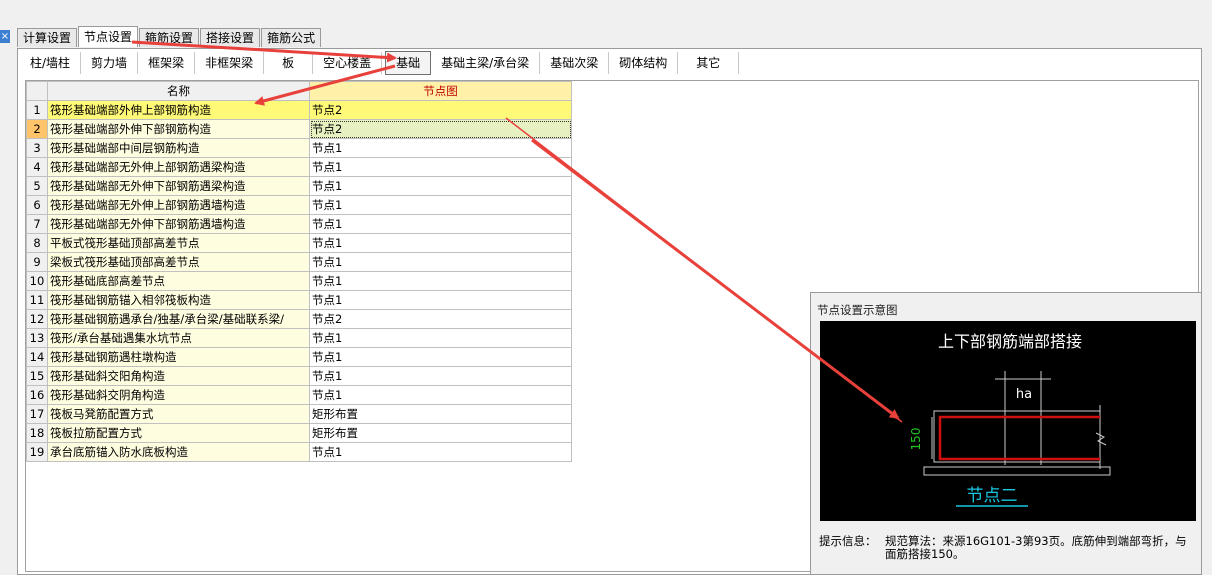  I want to click on foundation-outline, so click(1017, 436).